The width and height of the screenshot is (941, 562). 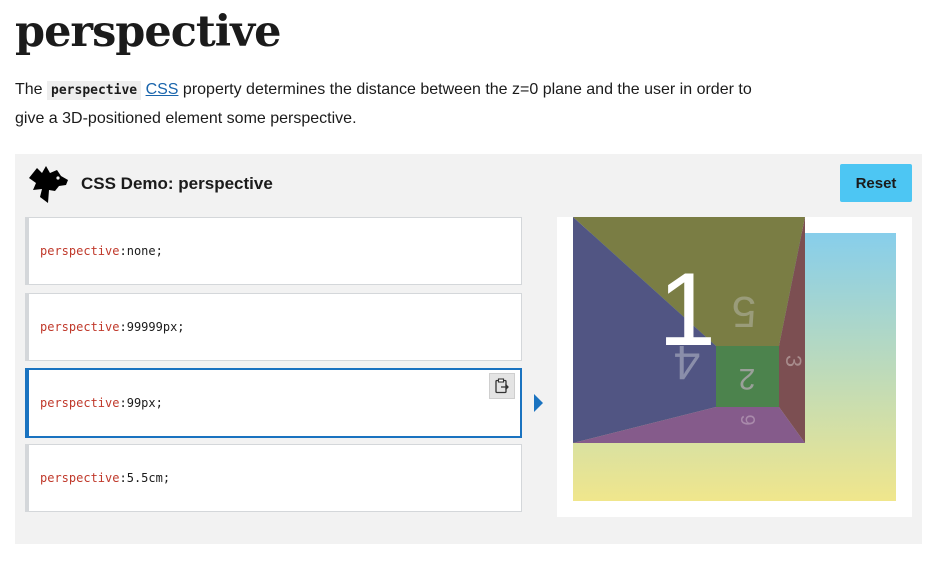 I want to click on cube-label-back: 2, so click(x=747, y=378).